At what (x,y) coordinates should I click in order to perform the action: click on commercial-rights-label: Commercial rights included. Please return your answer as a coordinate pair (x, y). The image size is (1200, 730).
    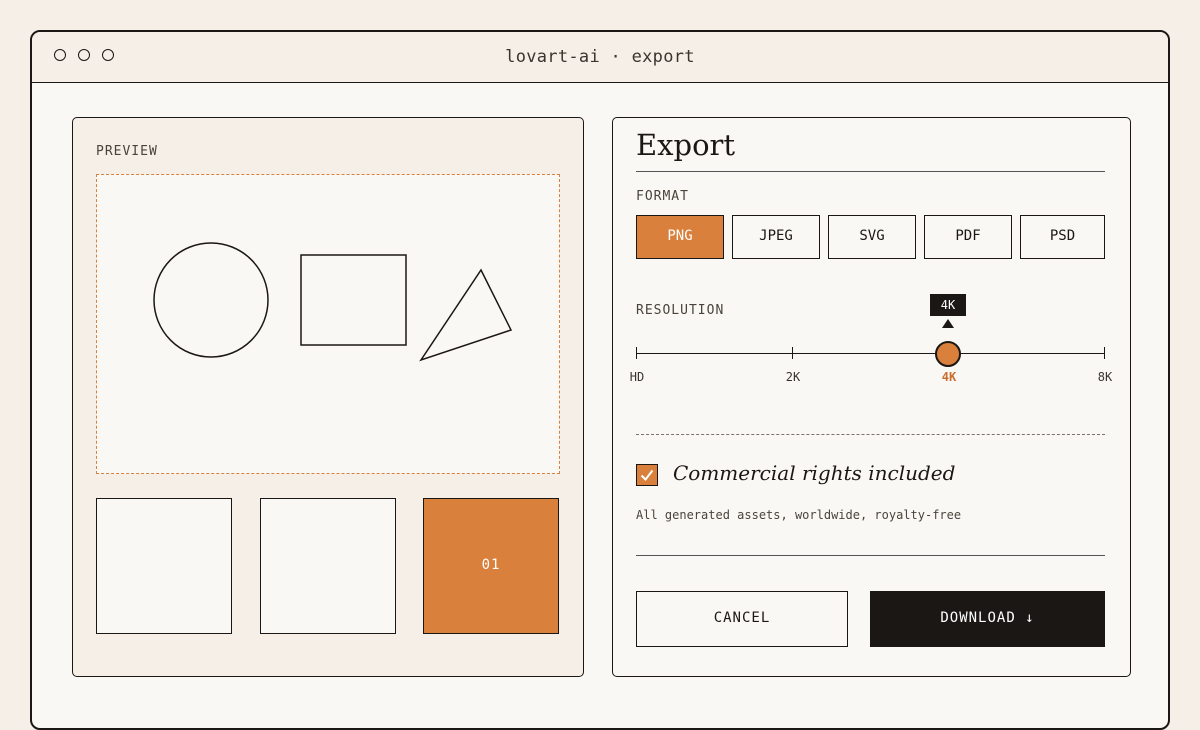
    Looking at the image, I should click on (814, 473).